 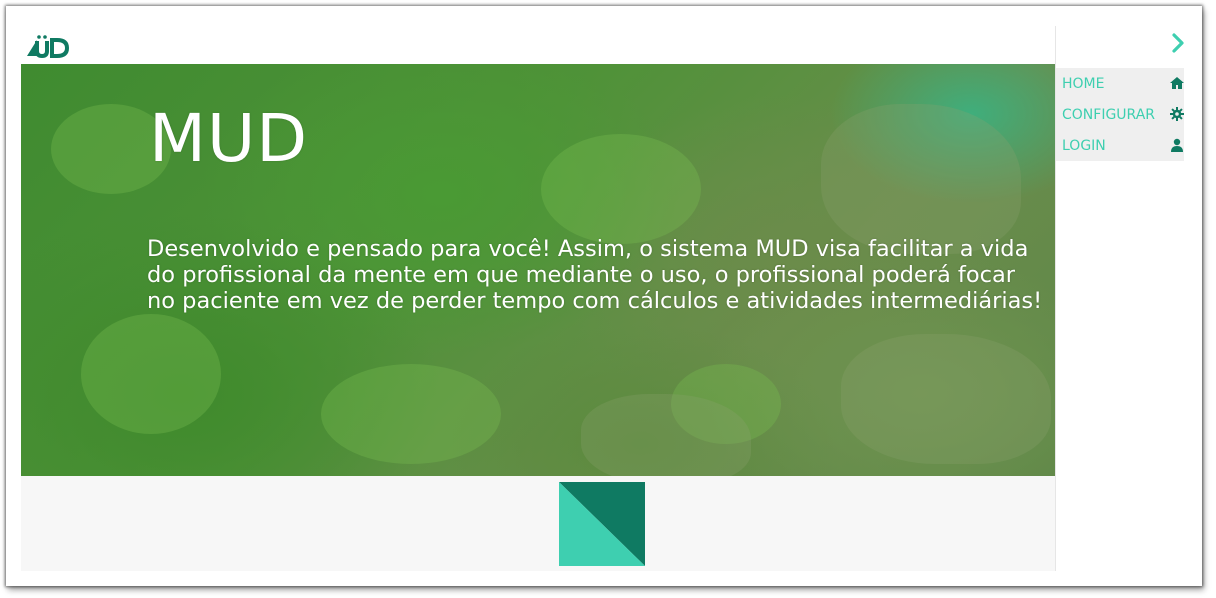 I want to click on m-brand-icon, so click(x=602, y=524).